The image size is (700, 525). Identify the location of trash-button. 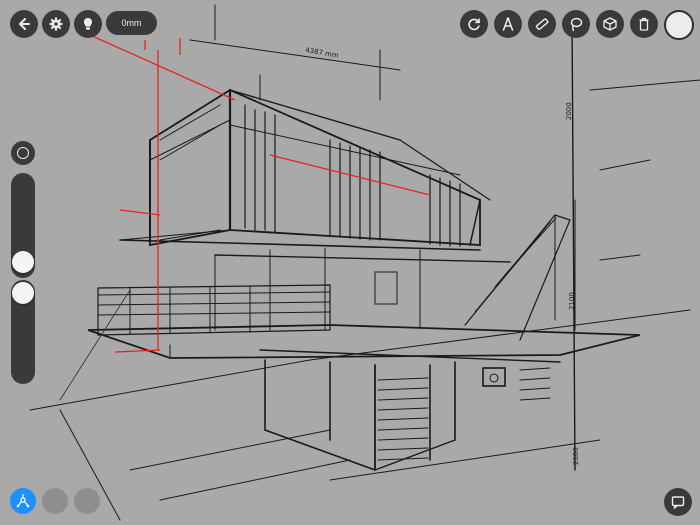
(644, 24).